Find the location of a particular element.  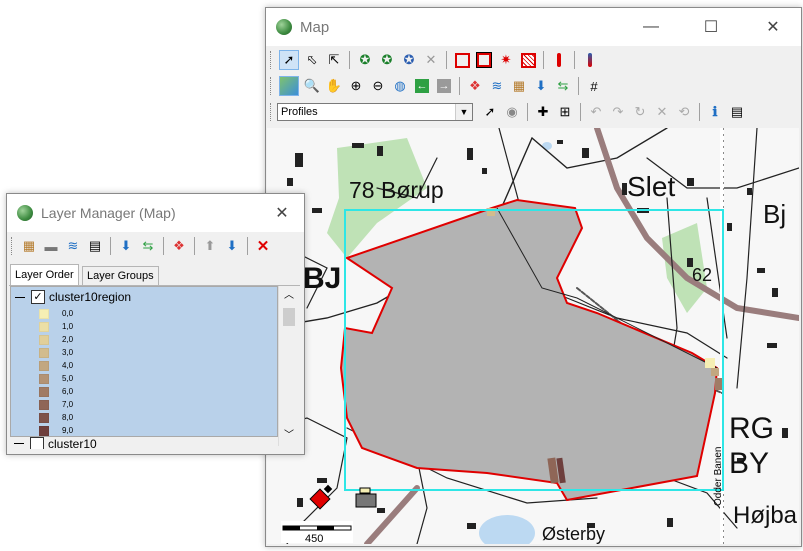

globe-icon: ◍ is located at coordinates (400, 86).